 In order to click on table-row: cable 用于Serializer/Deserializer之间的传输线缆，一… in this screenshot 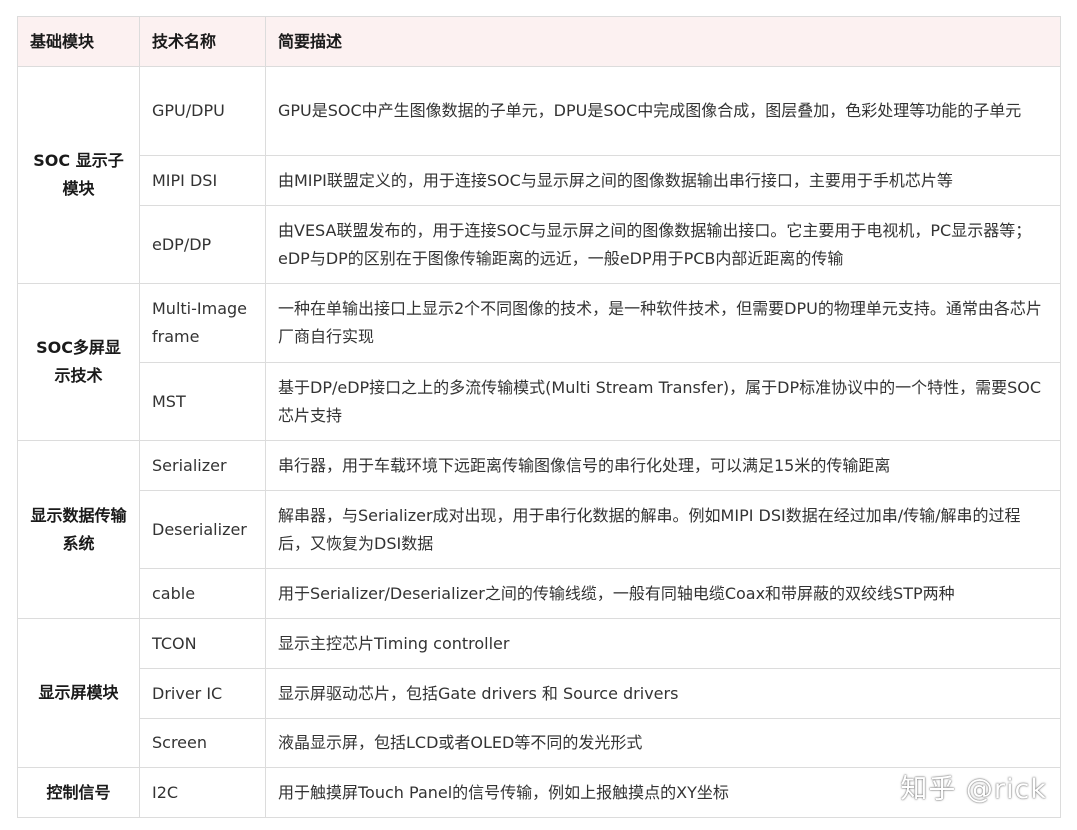, I will do `click(539, 593)`.